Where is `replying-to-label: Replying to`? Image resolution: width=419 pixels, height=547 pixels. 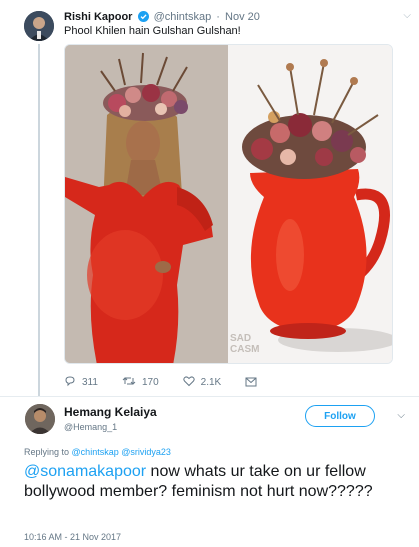
replying-to-label: Replying to is located at coordinates (47, 452).